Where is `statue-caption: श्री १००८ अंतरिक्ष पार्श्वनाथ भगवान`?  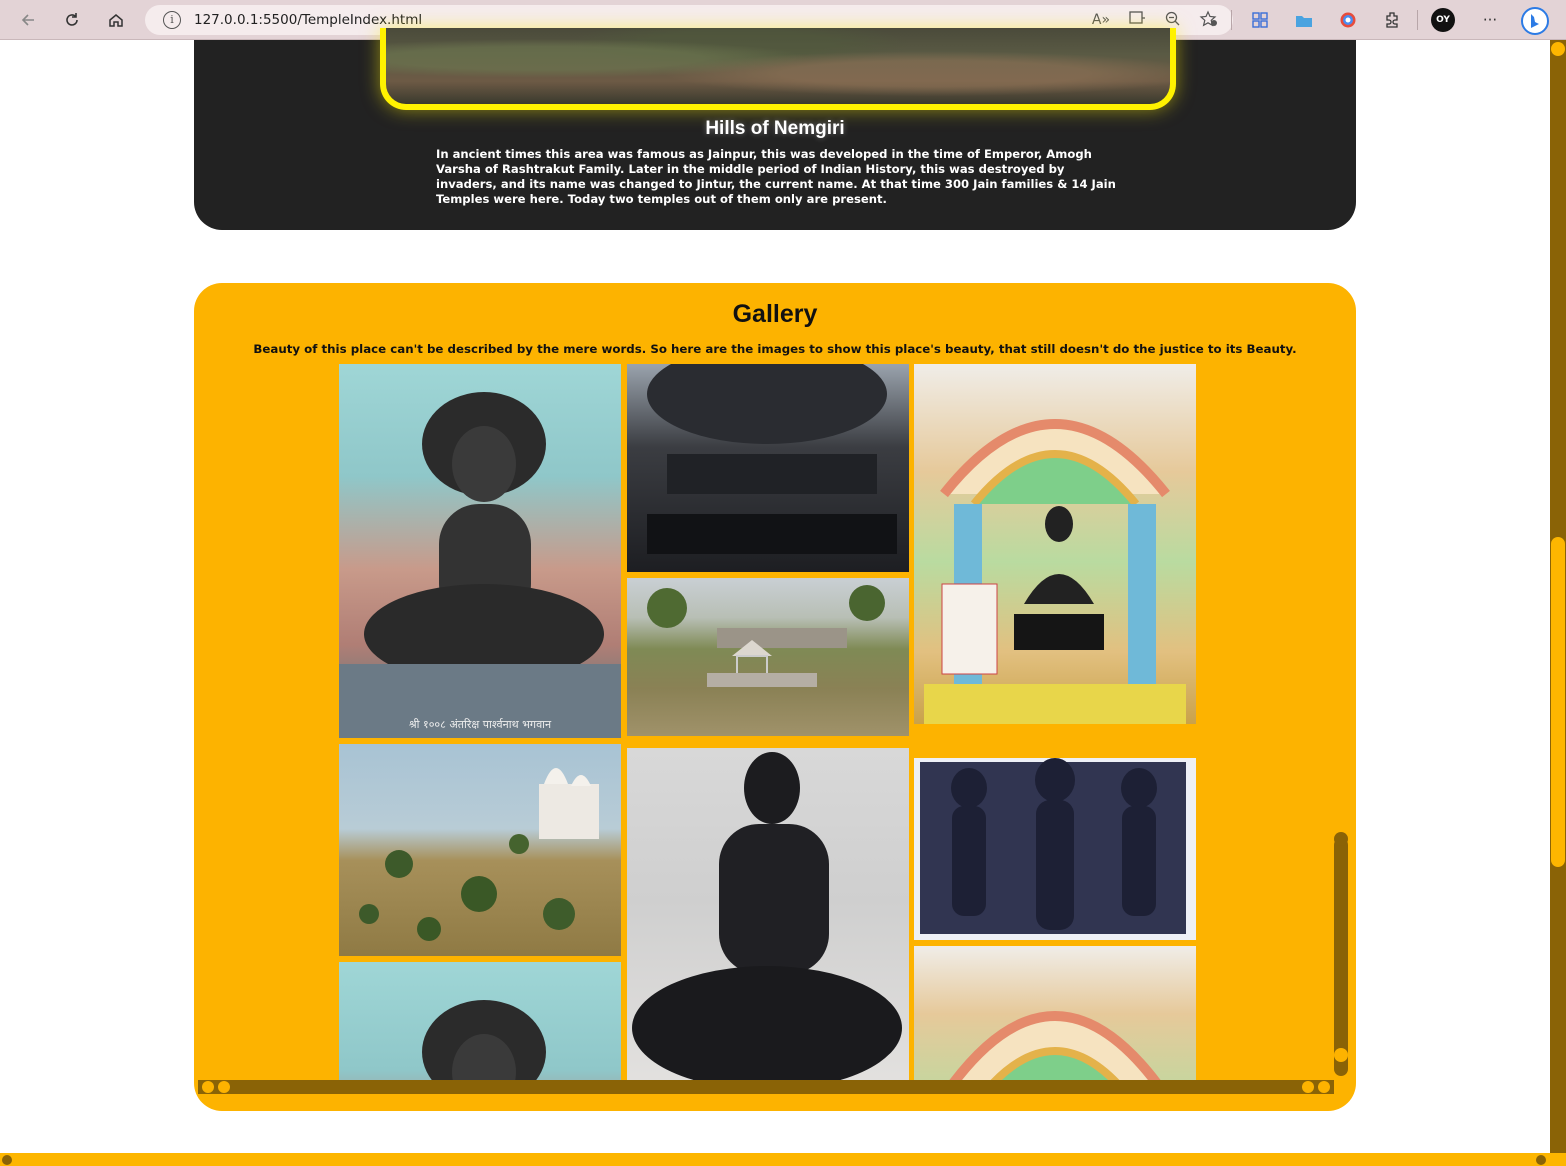 statue-caption: श्री १००८ अंतरिक्ष पार्श्वनाथ भगवान is located at coordinates (480, 724).